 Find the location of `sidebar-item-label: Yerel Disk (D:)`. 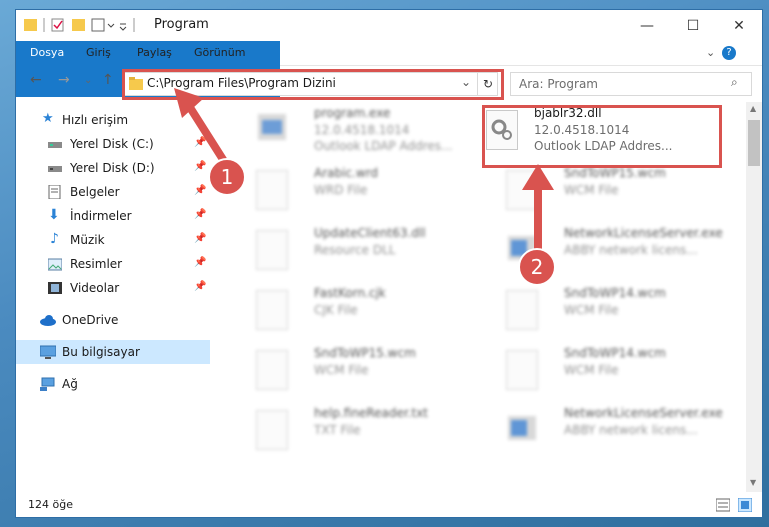

sidebar-item-label: Yerel Disk (D:) is located at coordinates (112, 168).